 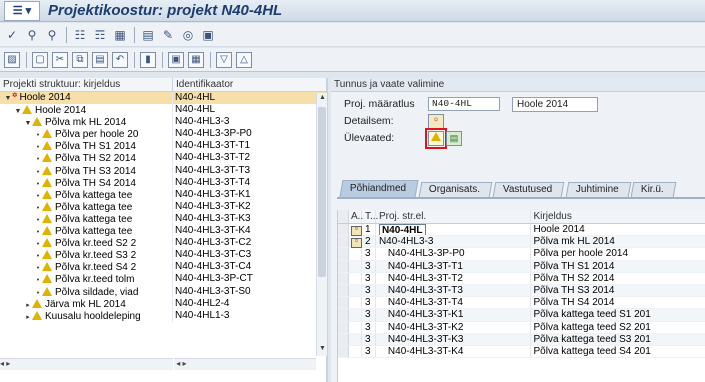 I want to click on tree-col-identifier: Identifikaator, so click(x=203, y=84).